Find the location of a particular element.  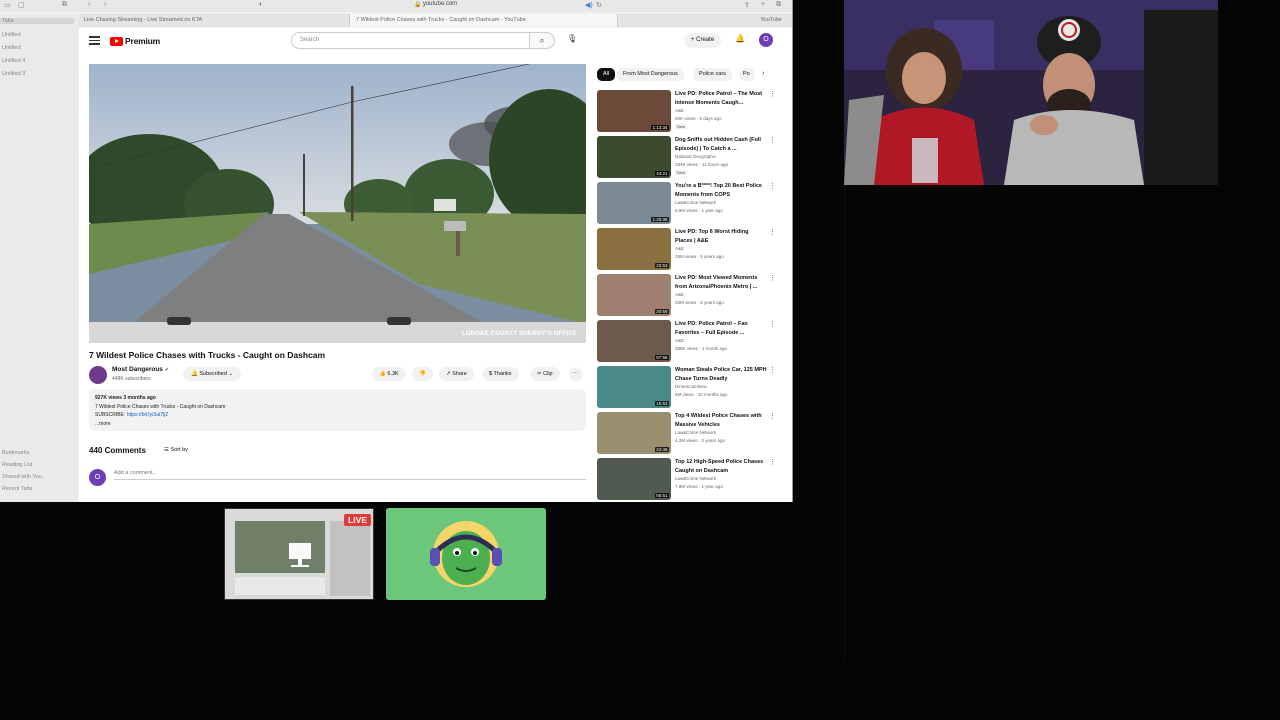

dislike-button: 👎 is located at coordinates (422, 374).